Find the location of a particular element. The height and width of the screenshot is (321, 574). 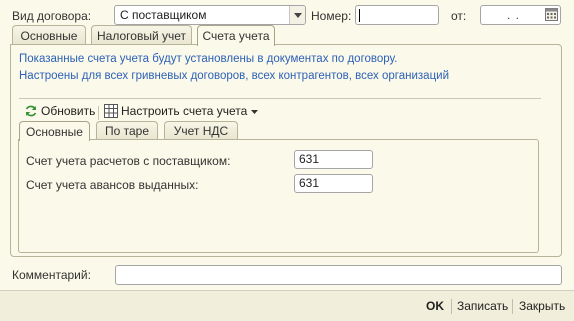

date-label: от: is located at coordinates (459, 16).